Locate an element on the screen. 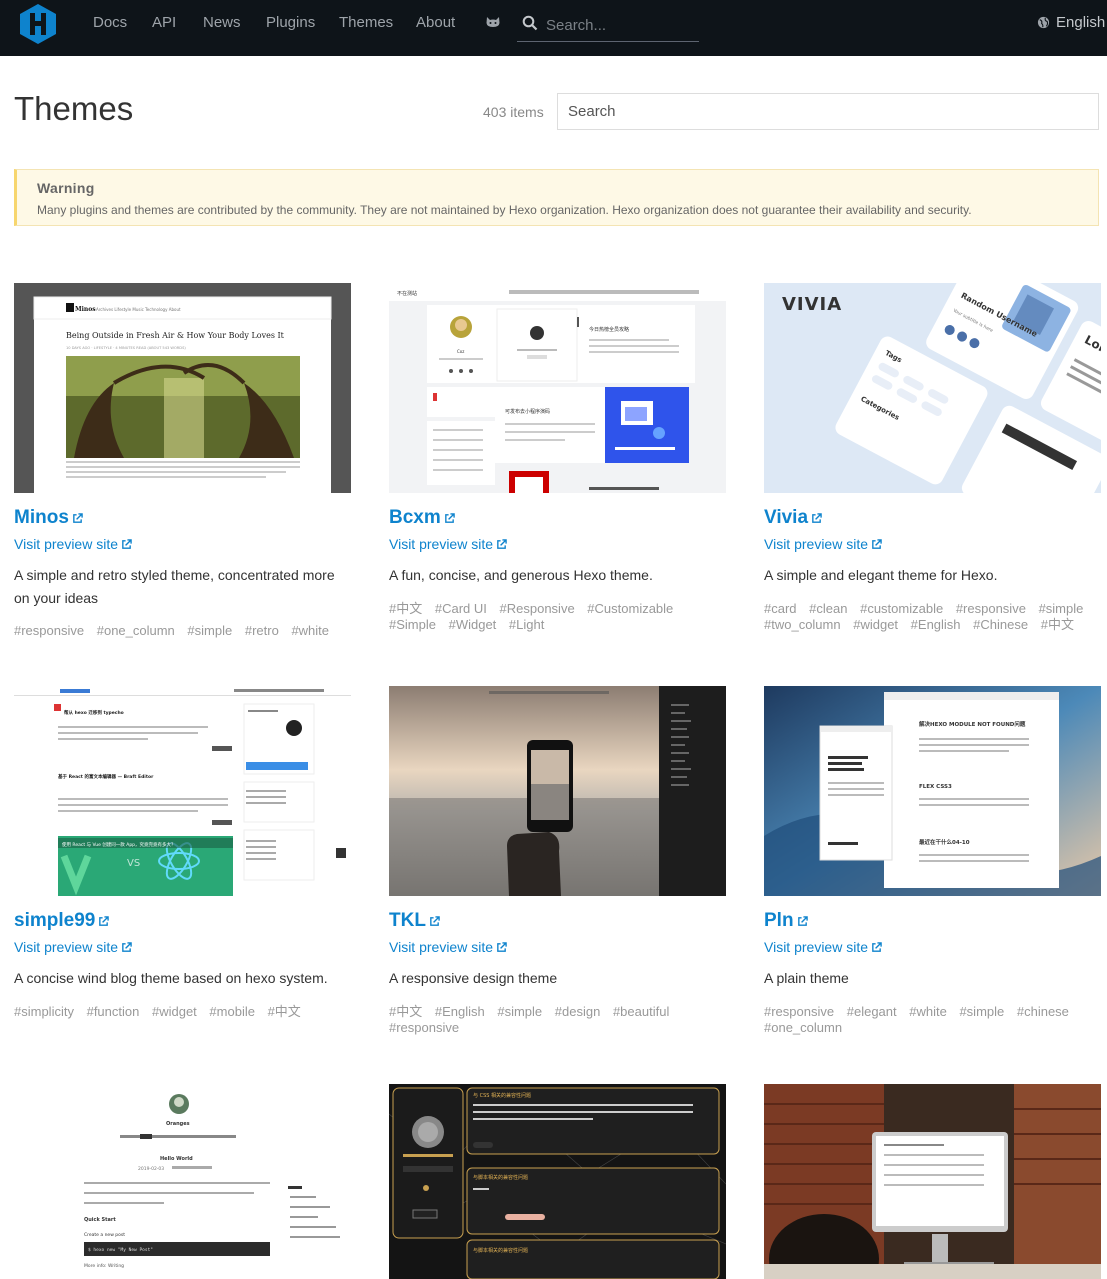  tag: #Card UI is located at coordinates (461, 609).